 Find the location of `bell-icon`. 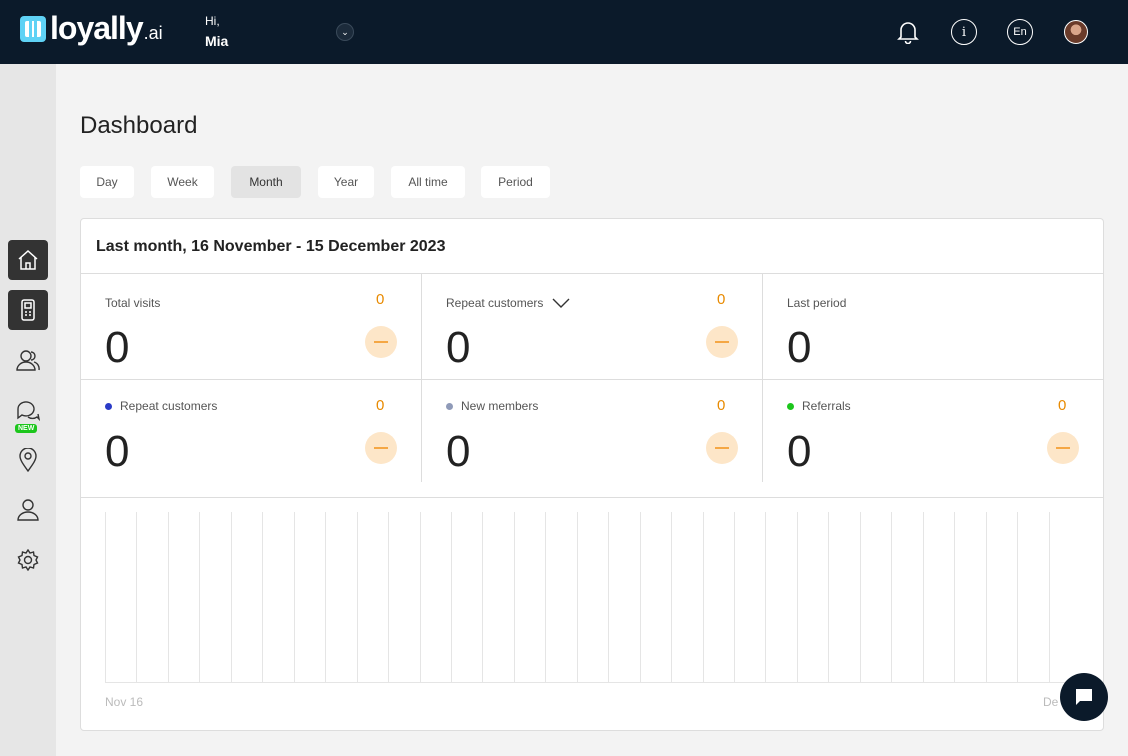

bell-icon is located at coordinates (908, 33).